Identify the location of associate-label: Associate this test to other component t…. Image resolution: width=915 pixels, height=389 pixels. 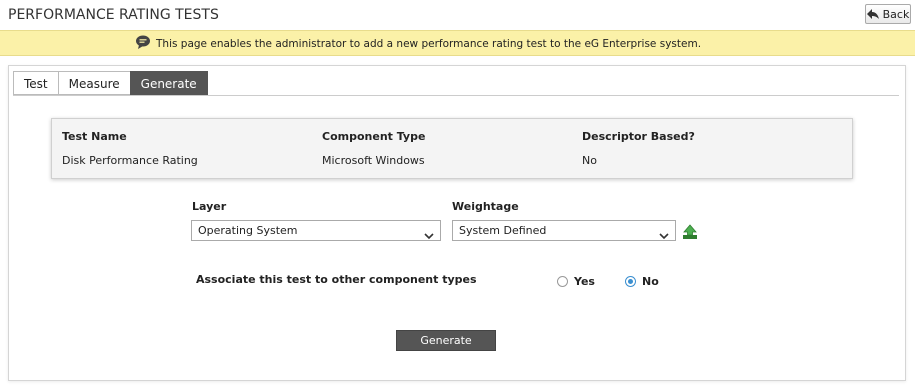
(336, 279).